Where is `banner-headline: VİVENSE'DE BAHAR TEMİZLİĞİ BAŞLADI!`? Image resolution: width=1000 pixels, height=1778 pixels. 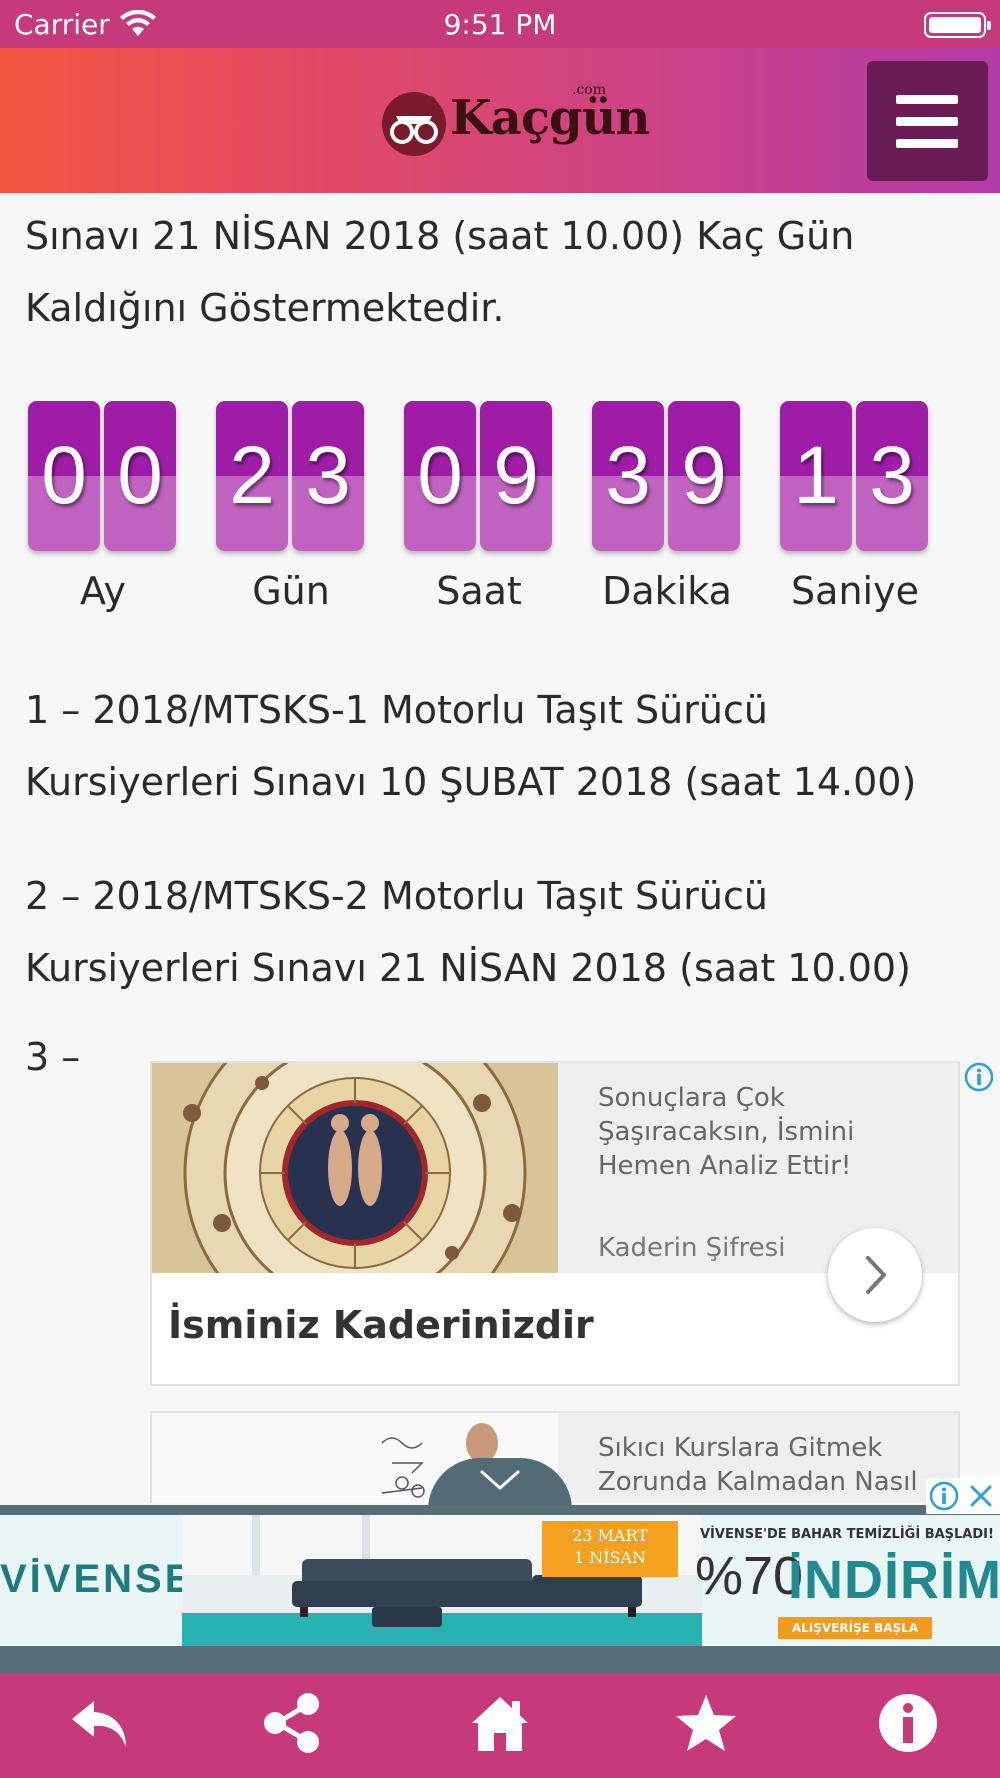 banner-headline: VİVENSE'DE BAHAR TEMİZLİĞİ BAŞLADI! is located at coordinates (847, 1534).